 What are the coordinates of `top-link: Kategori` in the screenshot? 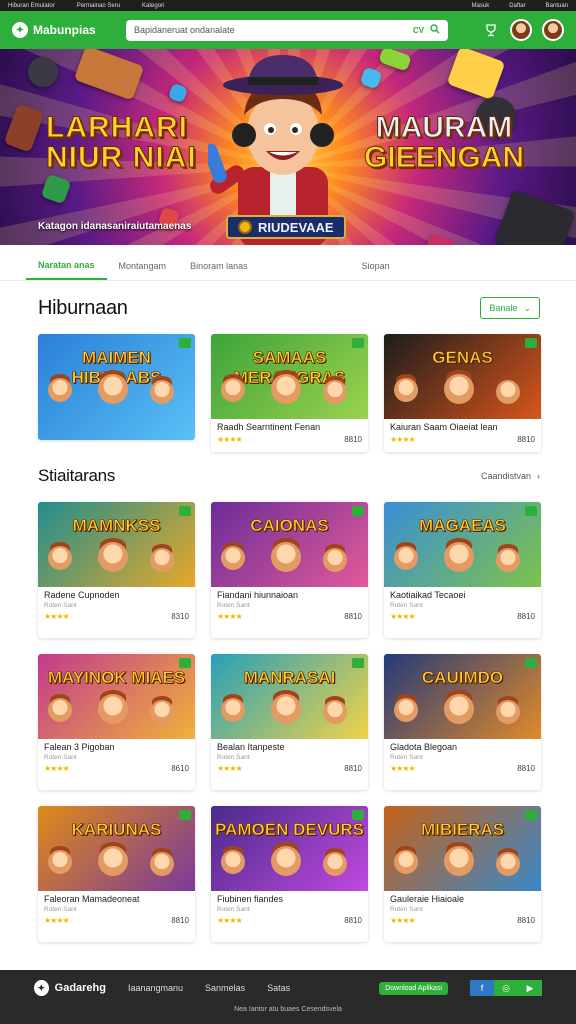 It's located at (153, 6).